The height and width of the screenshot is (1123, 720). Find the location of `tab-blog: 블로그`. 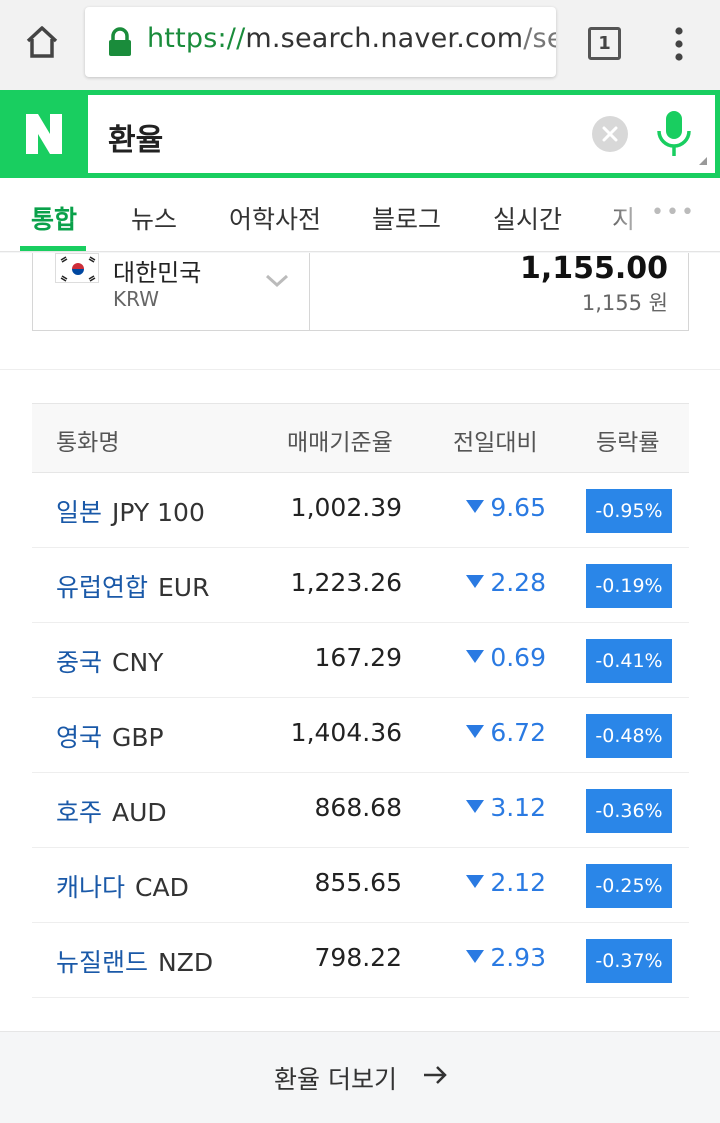

tab-blog: 블로그 is located at coordinates (406, 218).